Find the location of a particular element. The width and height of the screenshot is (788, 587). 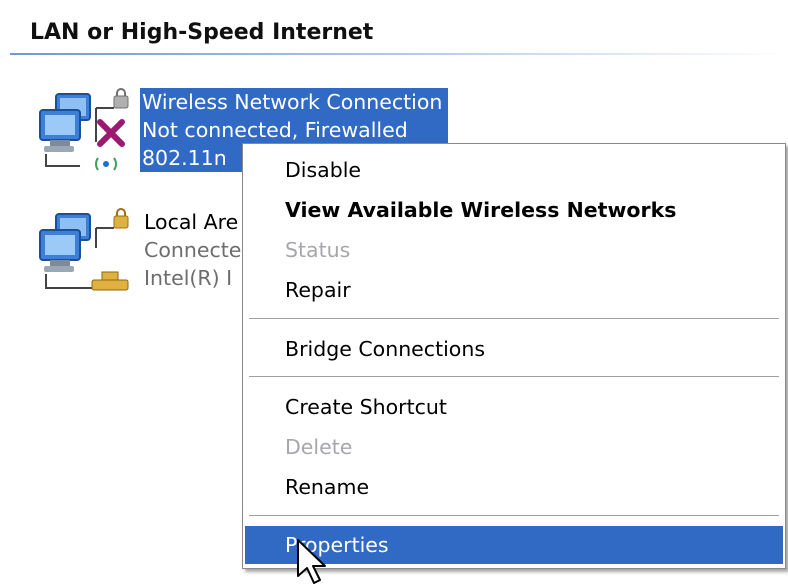

menu-item-label: Bridge Connections is located at coordinates (385, 349).